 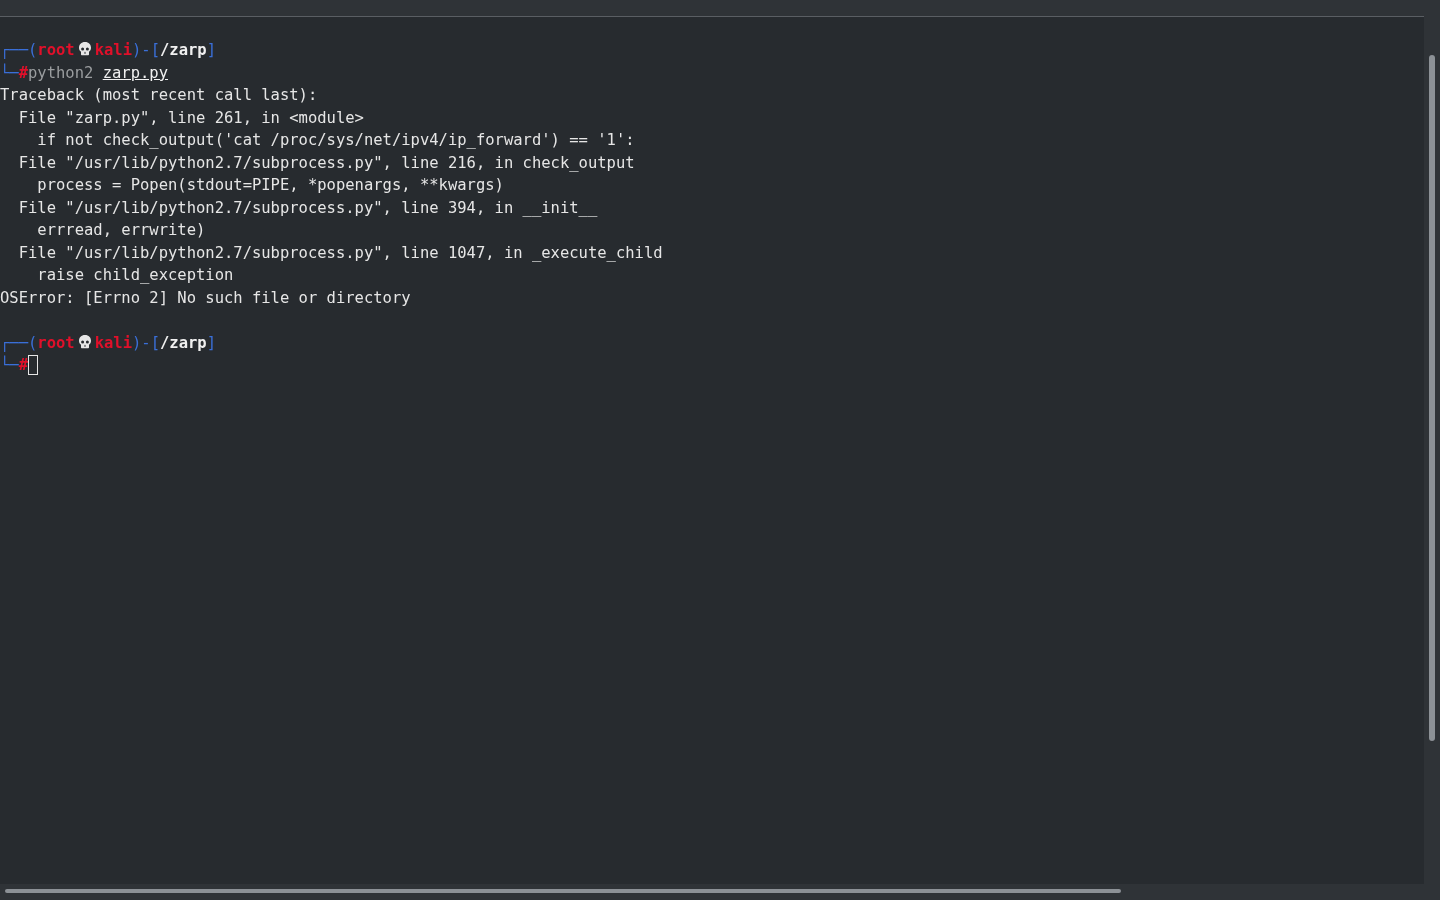 What do you see at coordinates (326, 163) in the screenshot?
I see `output-line: File "/usr/lib/python2.7/subprocess.py", line 216, in check_output` at bounding box center [326, 163].